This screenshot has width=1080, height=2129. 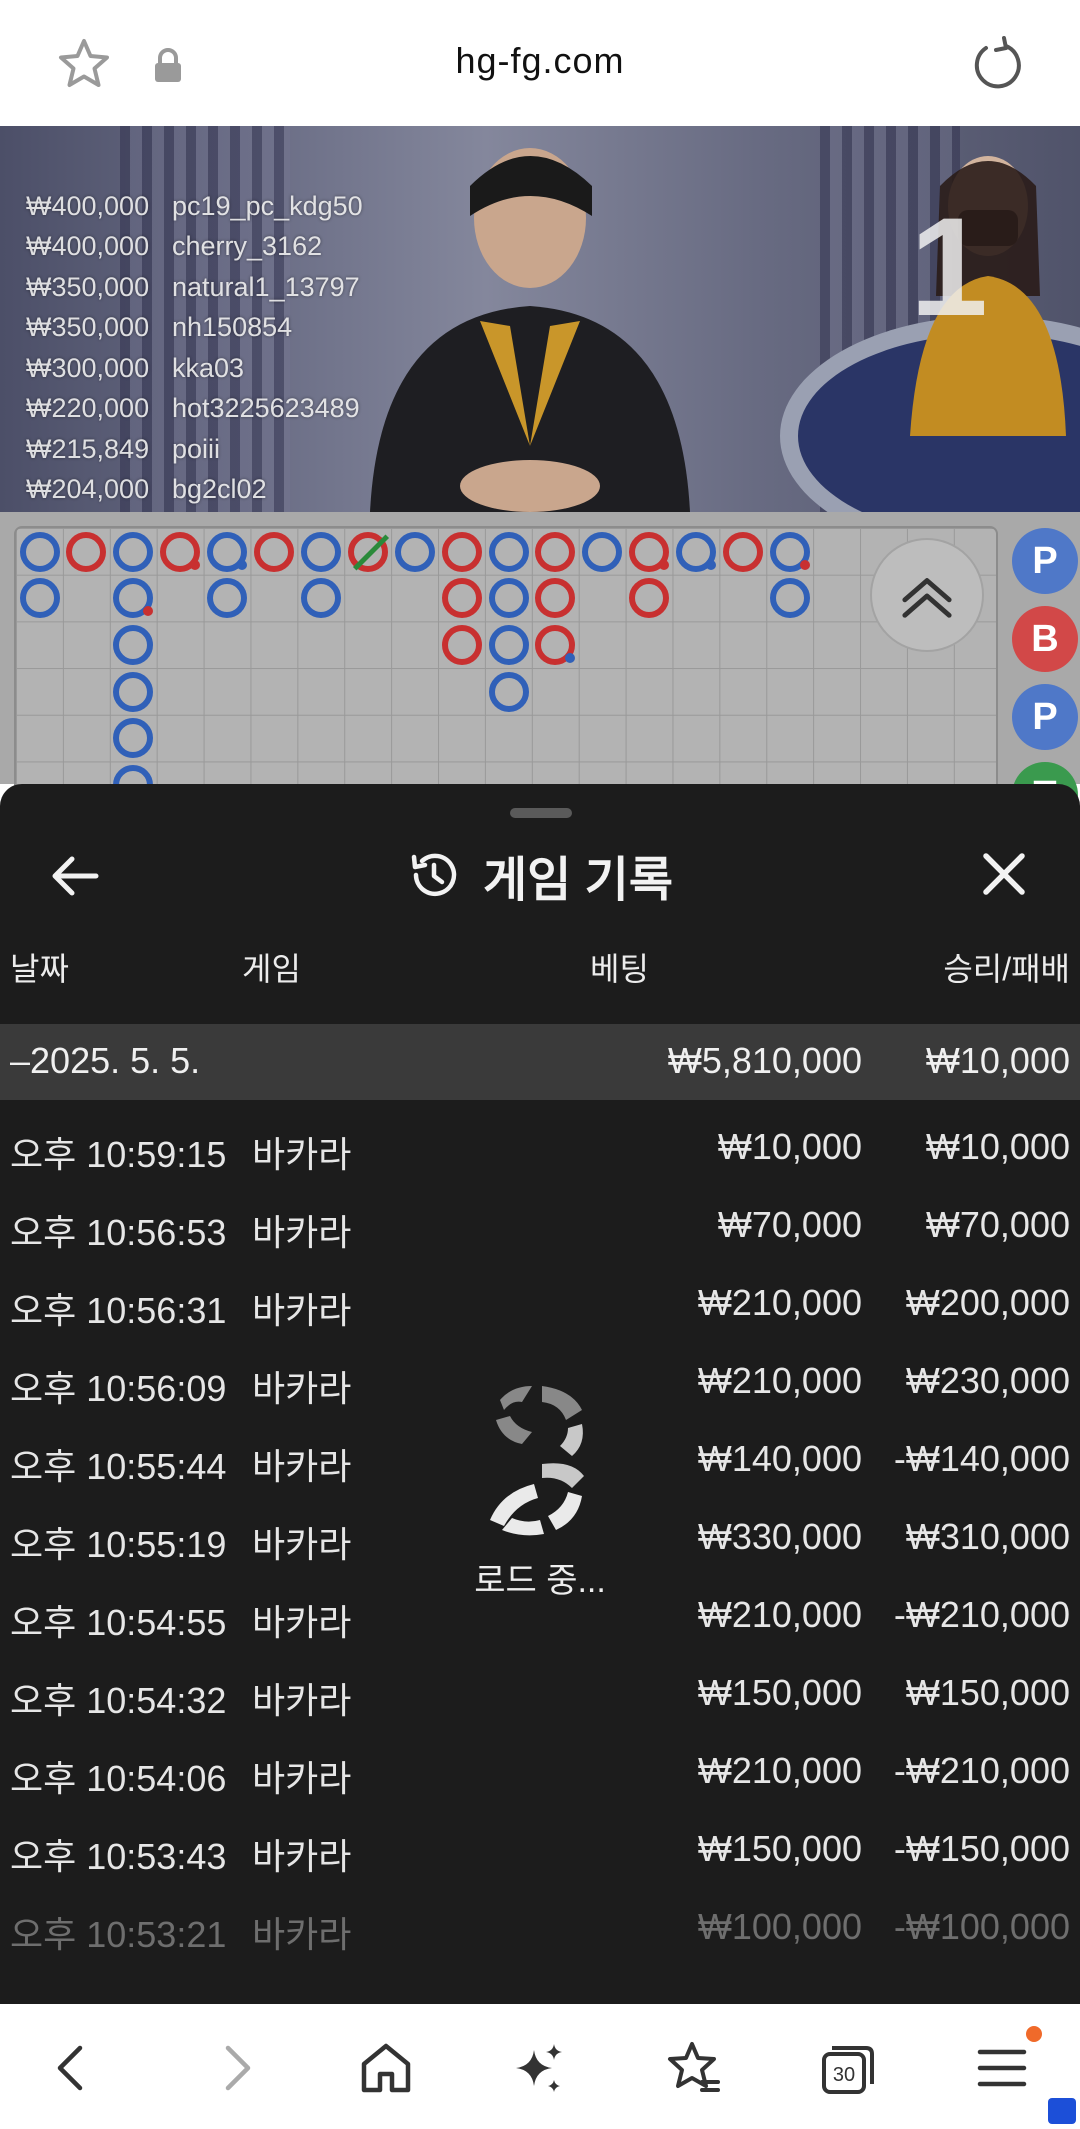 What do you see at coordinates (386, 2068) in the screenshot?
I see `home-icon` at bounding box center [386, 2068].